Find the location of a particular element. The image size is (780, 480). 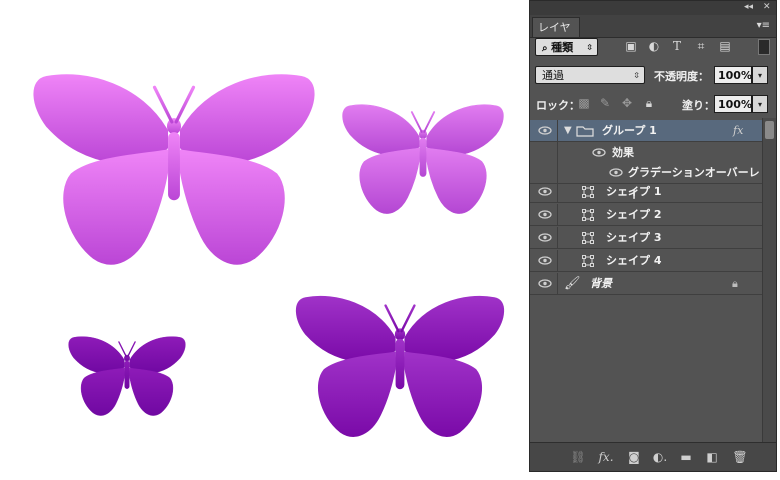

filter-type-icon: T is located at coordinates (677, 46).